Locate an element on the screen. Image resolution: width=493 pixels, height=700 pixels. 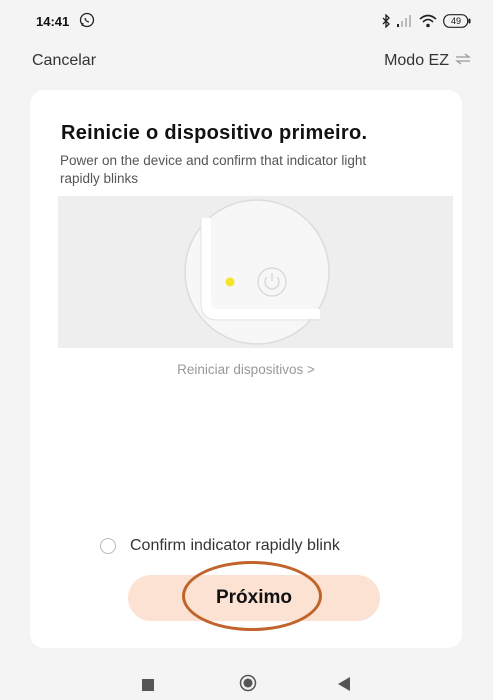
mode-switch-button: Modo EZ is located at coordinates (427, 61).